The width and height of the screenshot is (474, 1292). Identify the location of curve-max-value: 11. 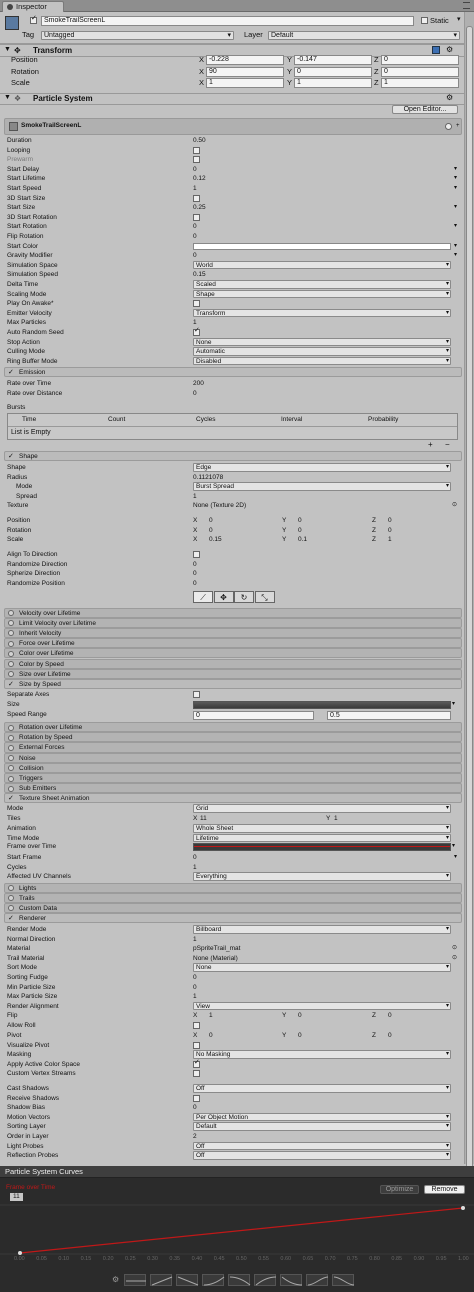
(16, 1197).